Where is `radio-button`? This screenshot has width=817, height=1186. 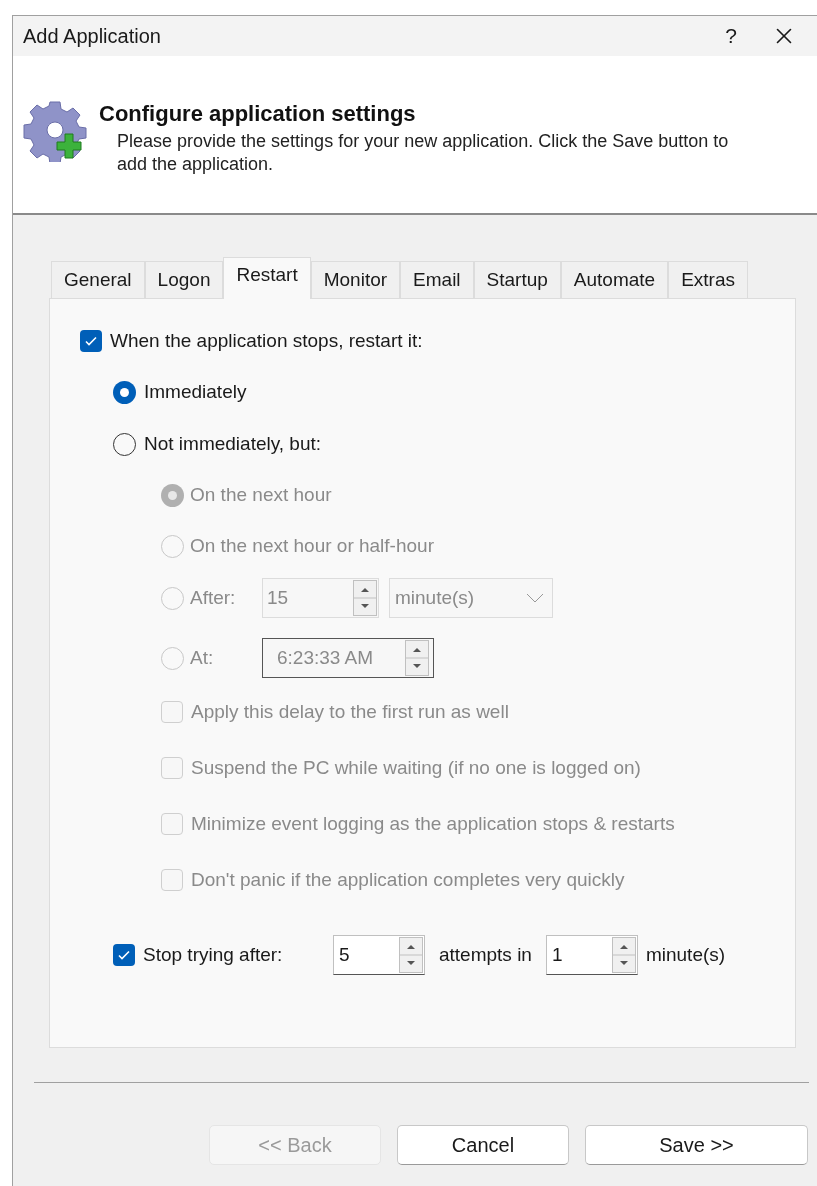 radio-button is located at coordinates (124, 392).